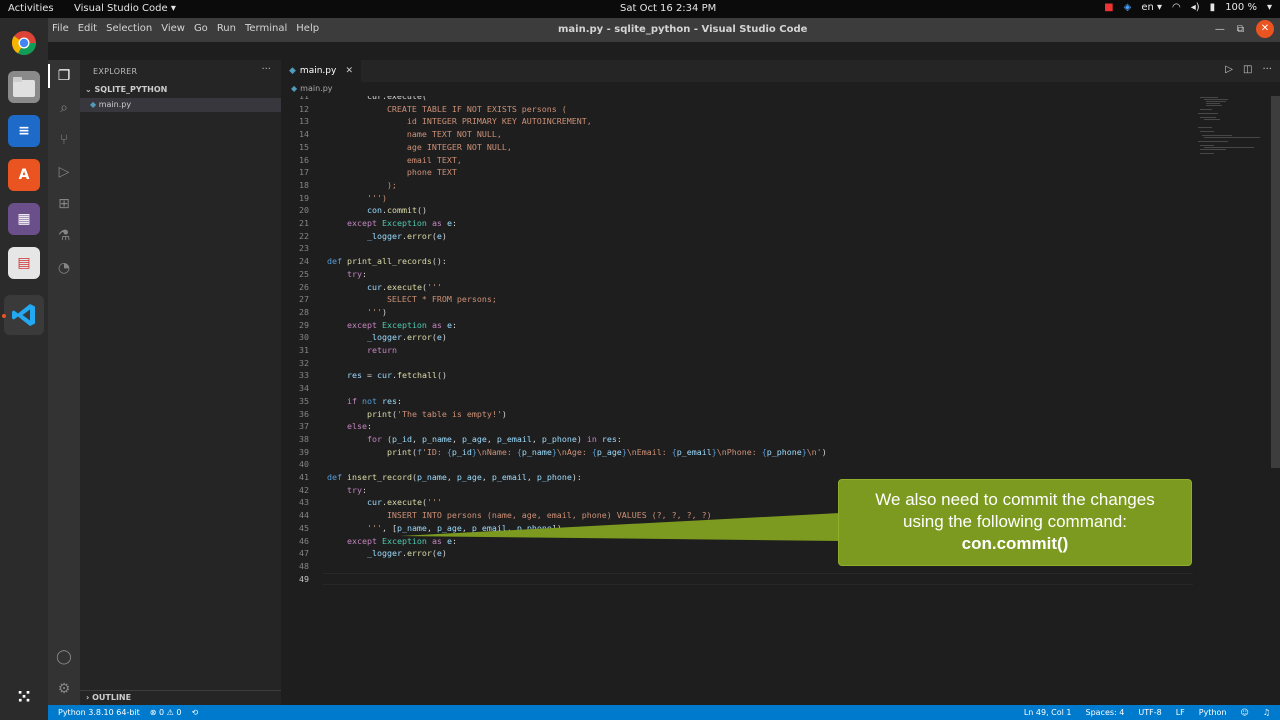 The height and width of the screenshot is (720, 1280). Describe the element at coordinates (451, 477) in the screenshot. I see `code-token: ,` at that location.